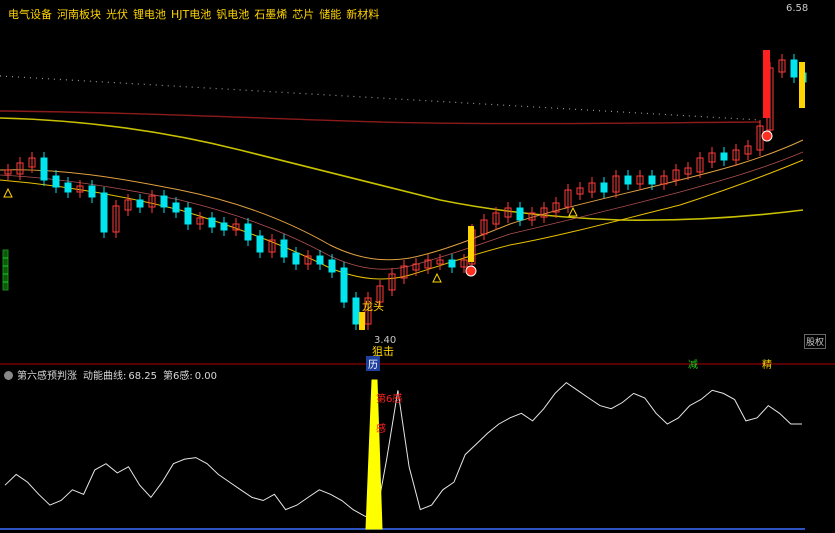 This screenshot has width=835, height=533. Describe the element at coordinates (362, 321) in the screenshot. I see `candle-low` at that location.